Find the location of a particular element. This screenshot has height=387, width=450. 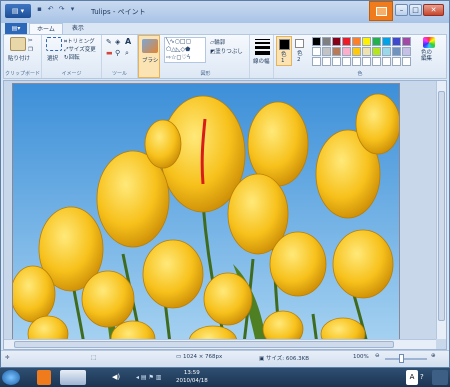

select-label: 選択 is located at coordinates (52, 58).